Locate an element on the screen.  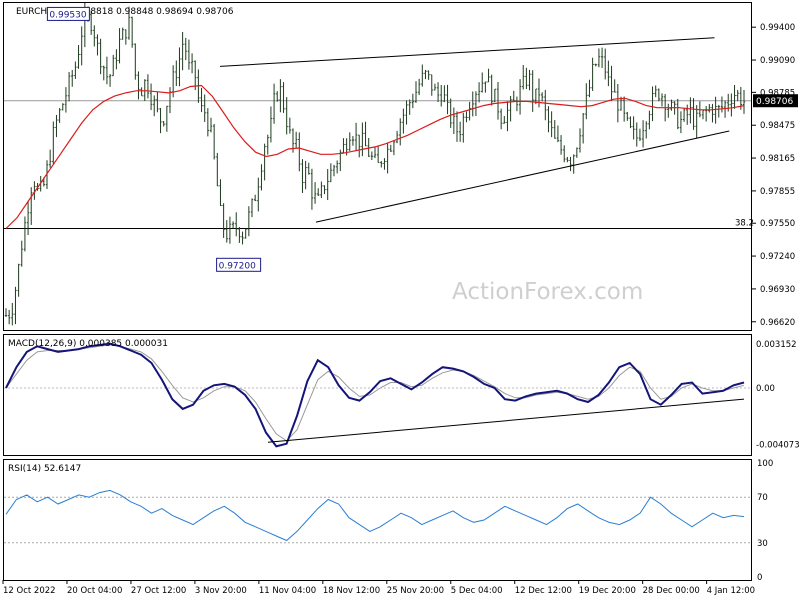
x-axis-label: 19 Dec 20:00 is located at coordinates (607, 591).